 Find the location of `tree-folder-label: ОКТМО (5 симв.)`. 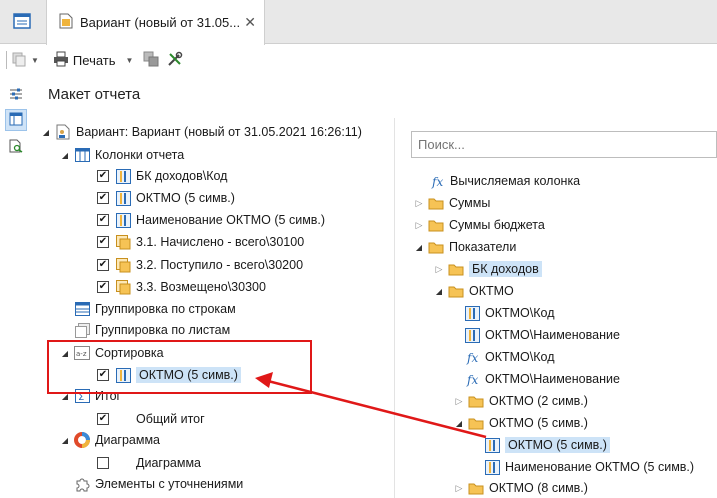

tree-folder-label: ОКТМО (5 симв.) is located at coordinates (538, 423).